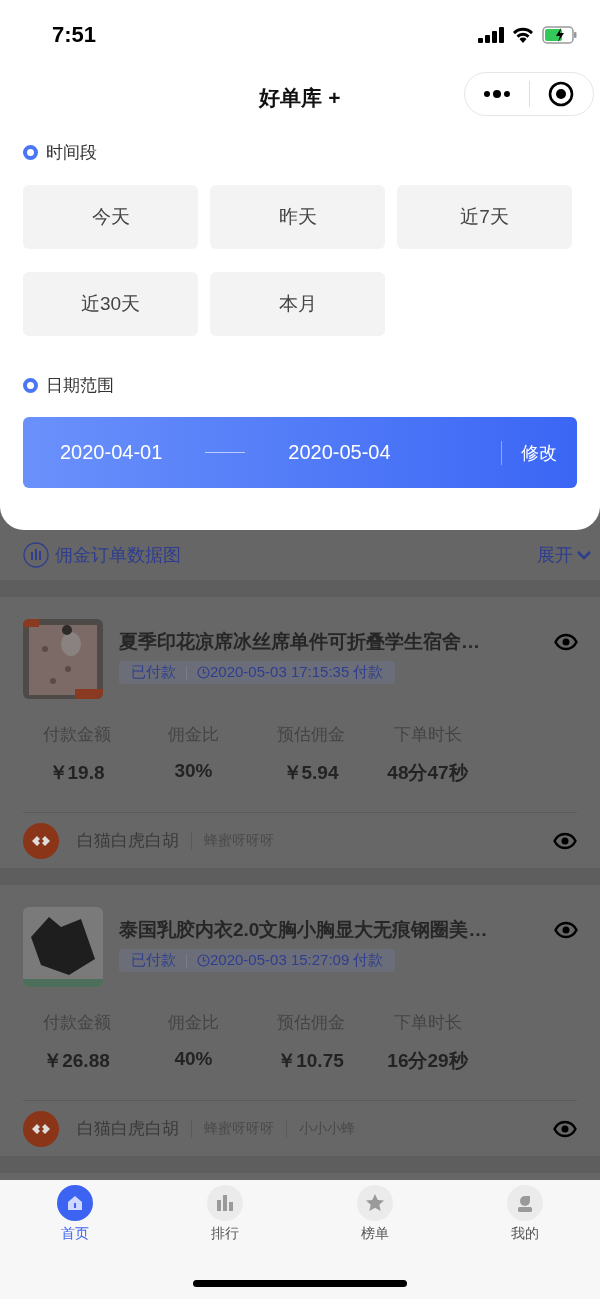 The image size is (600, 1299). What do you see at coordinates (71, 153) in the screenshot?
I see `section-label: 时间段` at bounding box center [71, 153].